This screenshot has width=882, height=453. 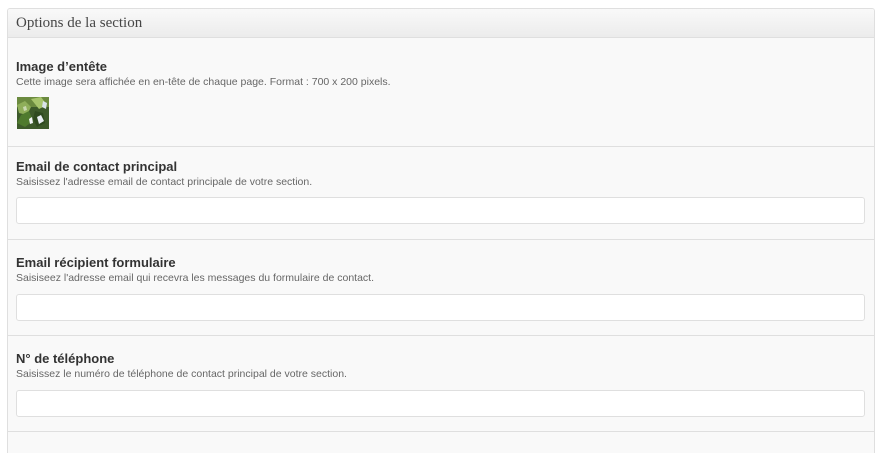 What do you see at coordinates (440, 307) in the screenshot?
I see `form-recipient-email-input` at bounding box center [440, 307].